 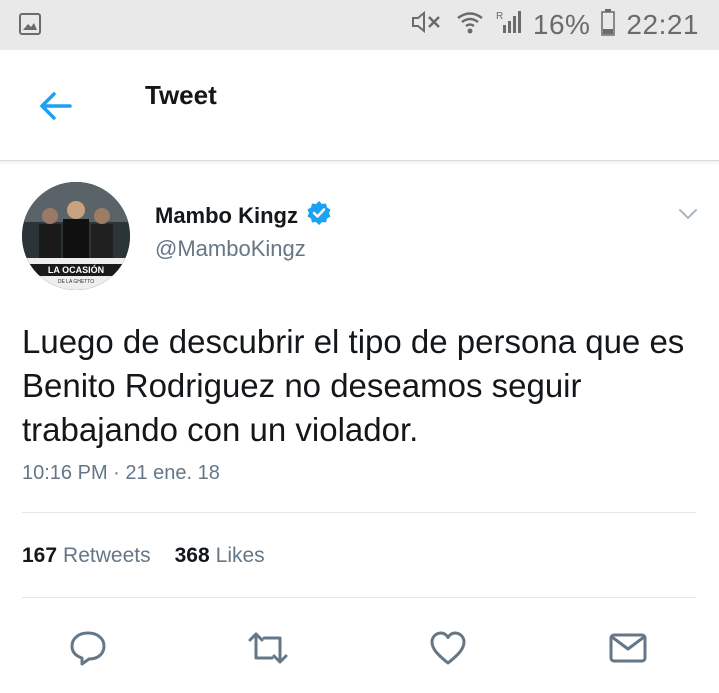 I want to click on battery-icon, so click(x=608, y=24).